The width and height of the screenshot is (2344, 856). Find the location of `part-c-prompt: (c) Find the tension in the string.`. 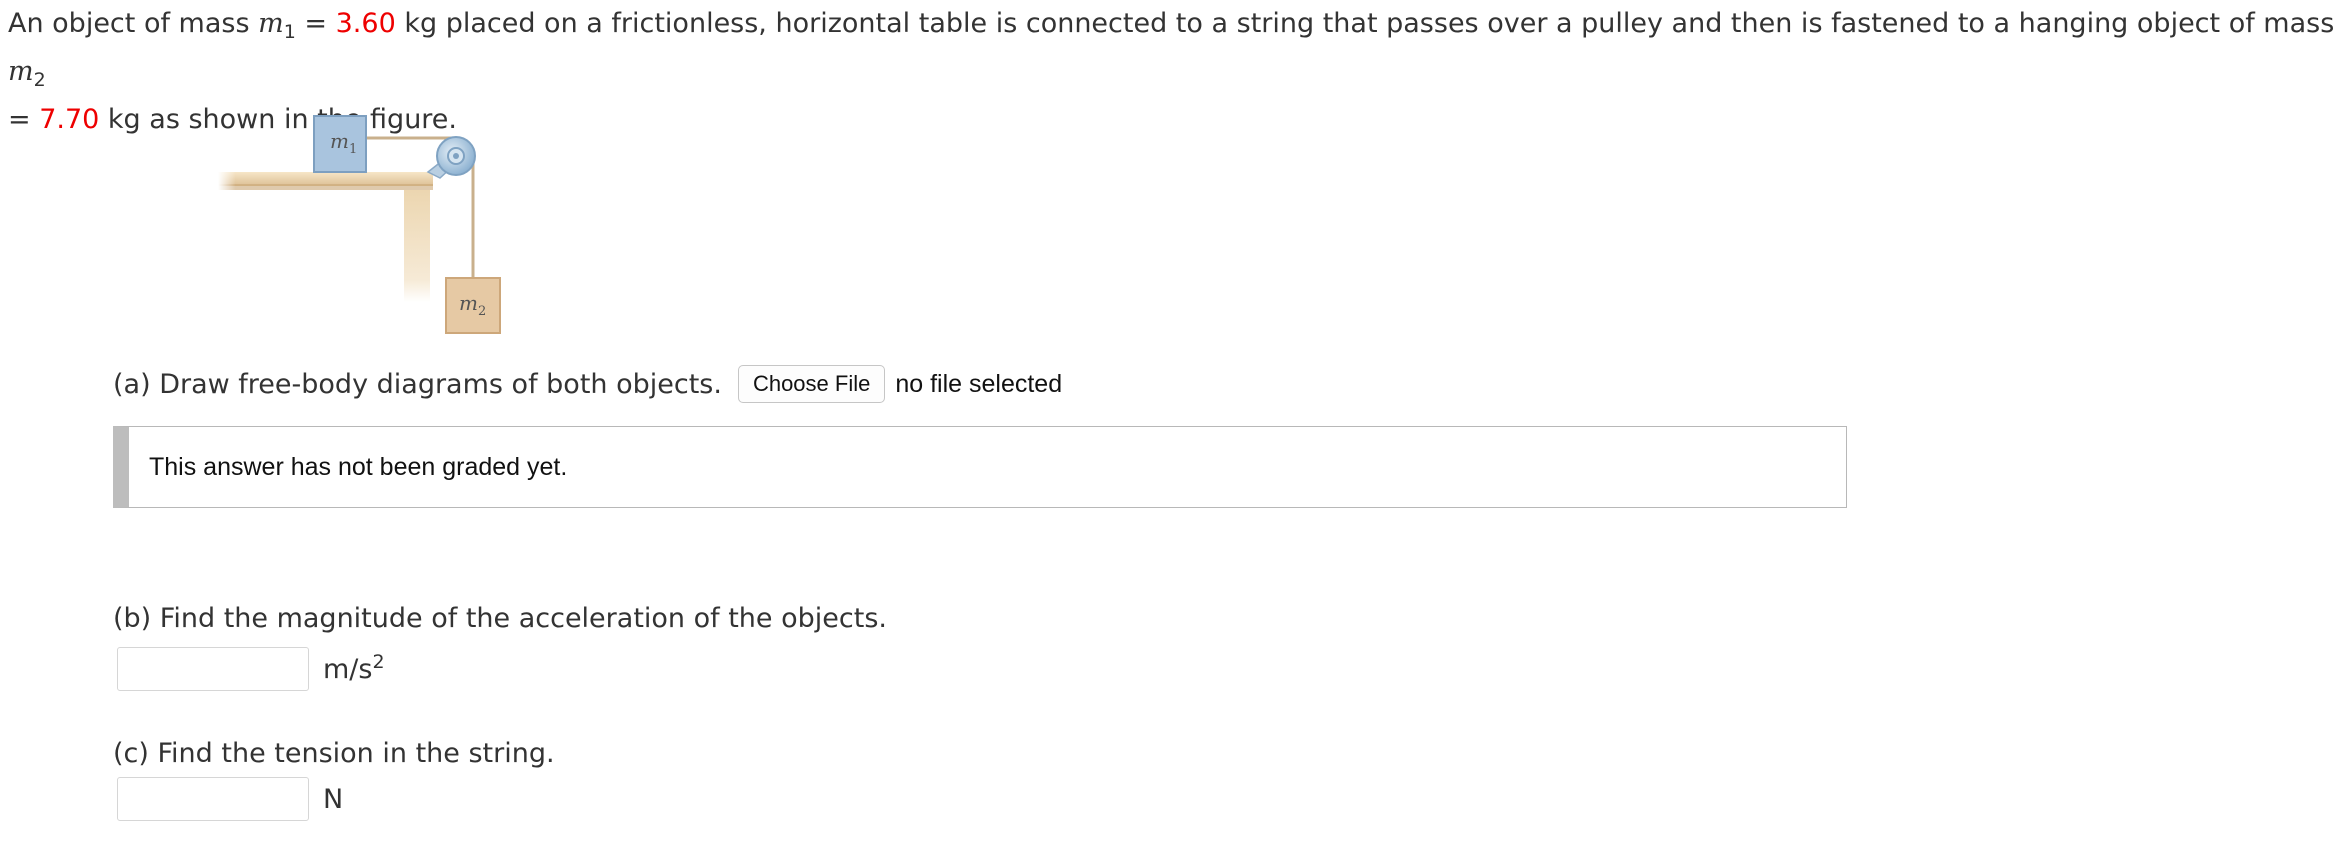

part-c-prompt: (c) Find the tension in the string. is located at coordinates (334, 753).